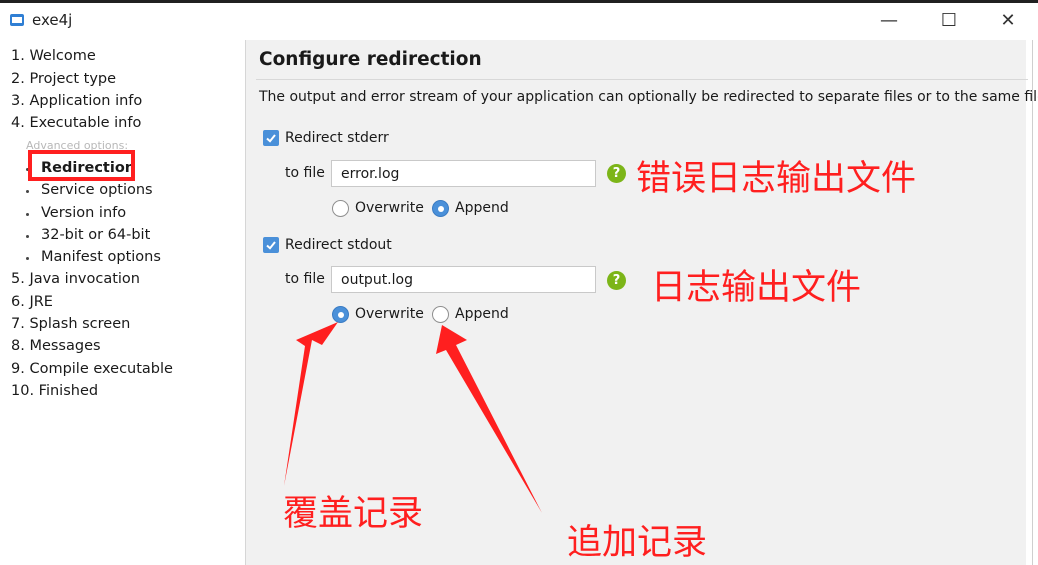  Describe the element at coordinates (413, 417) in the screenshot. I see `annotation-arrows` at that location.